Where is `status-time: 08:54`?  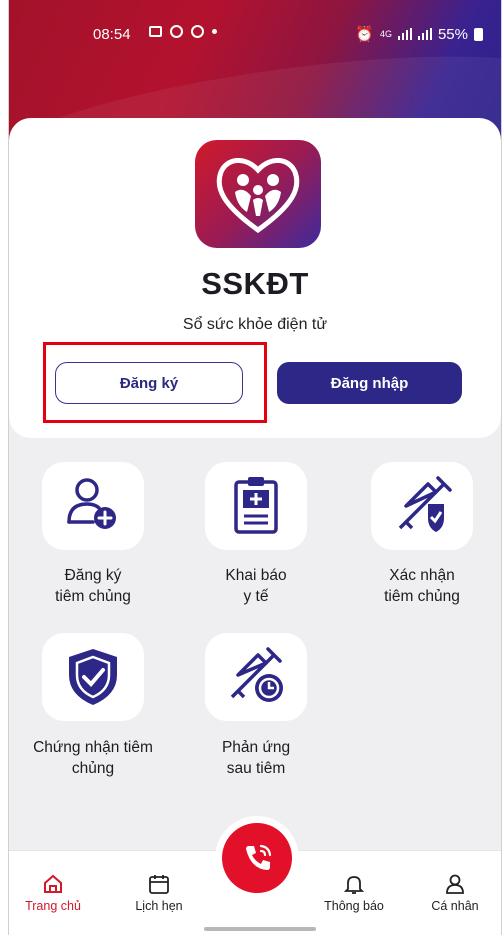 status-time: 08:54 is located at coordinates (112, 34).